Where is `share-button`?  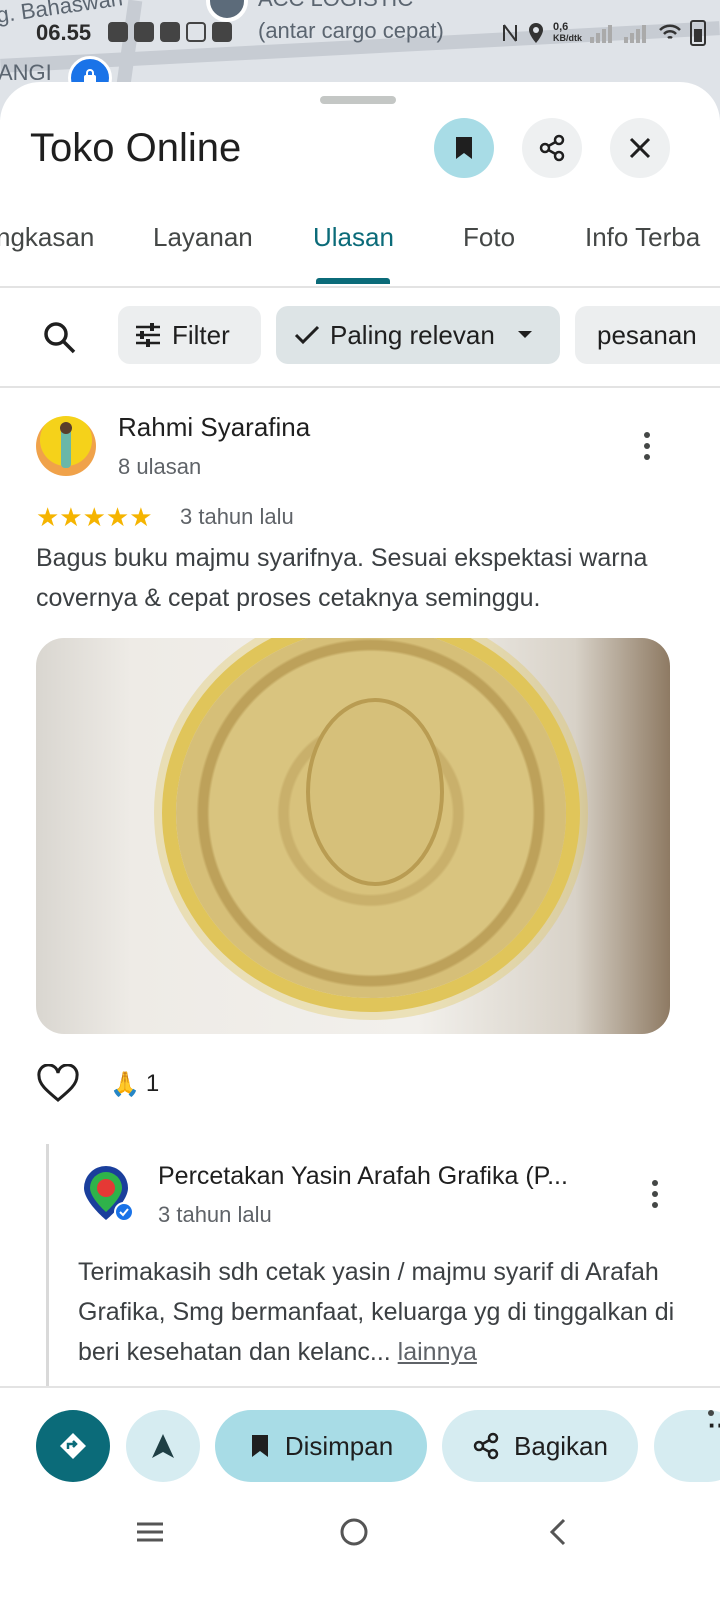
share-button is located at coordinates (552, 148).